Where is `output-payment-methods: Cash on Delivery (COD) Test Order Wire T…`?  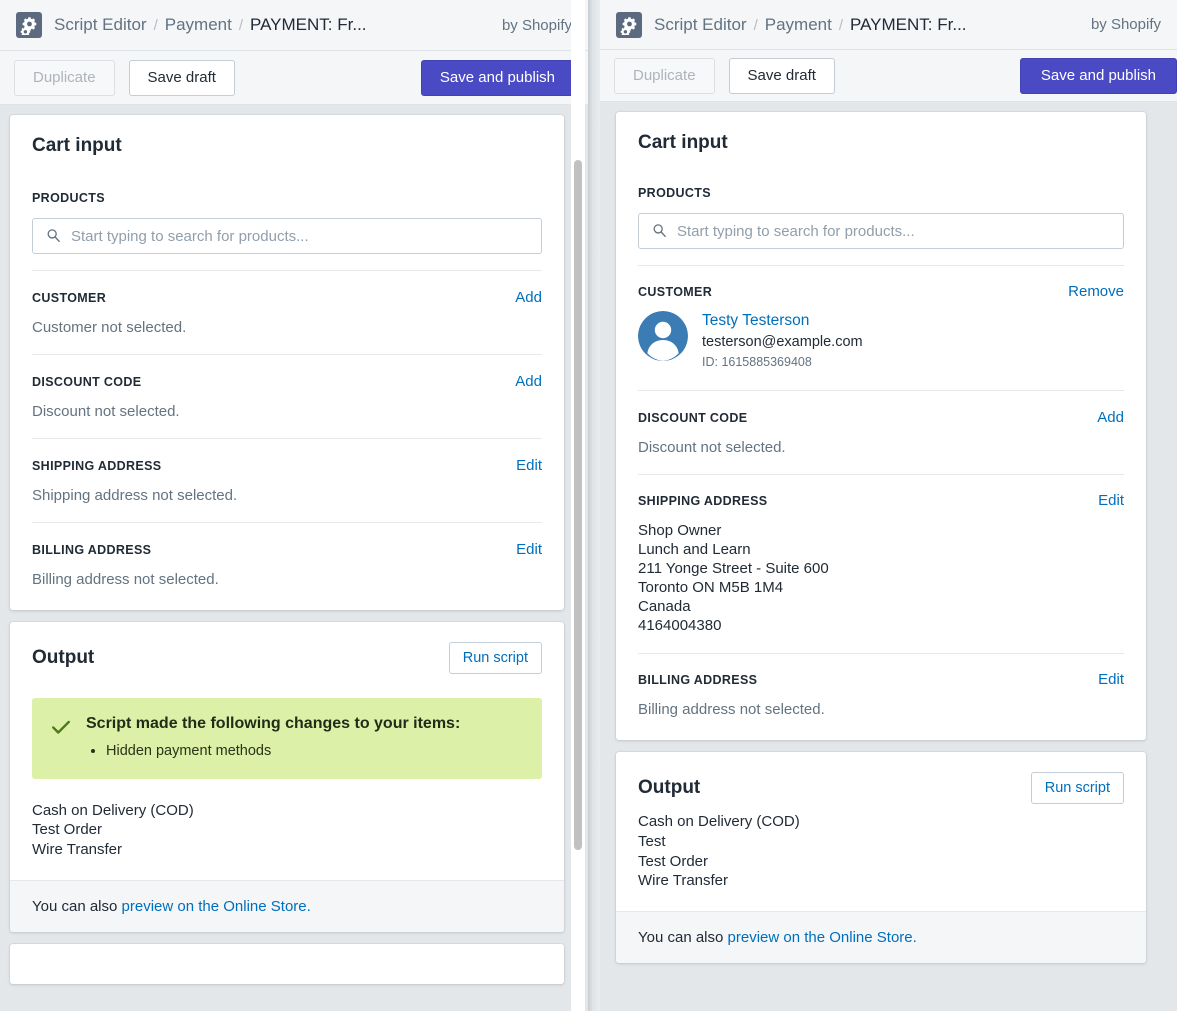
output-payment-methods: Cash on Delivery (COD) Test Order Wire T… is located at coordinates (287, 829).